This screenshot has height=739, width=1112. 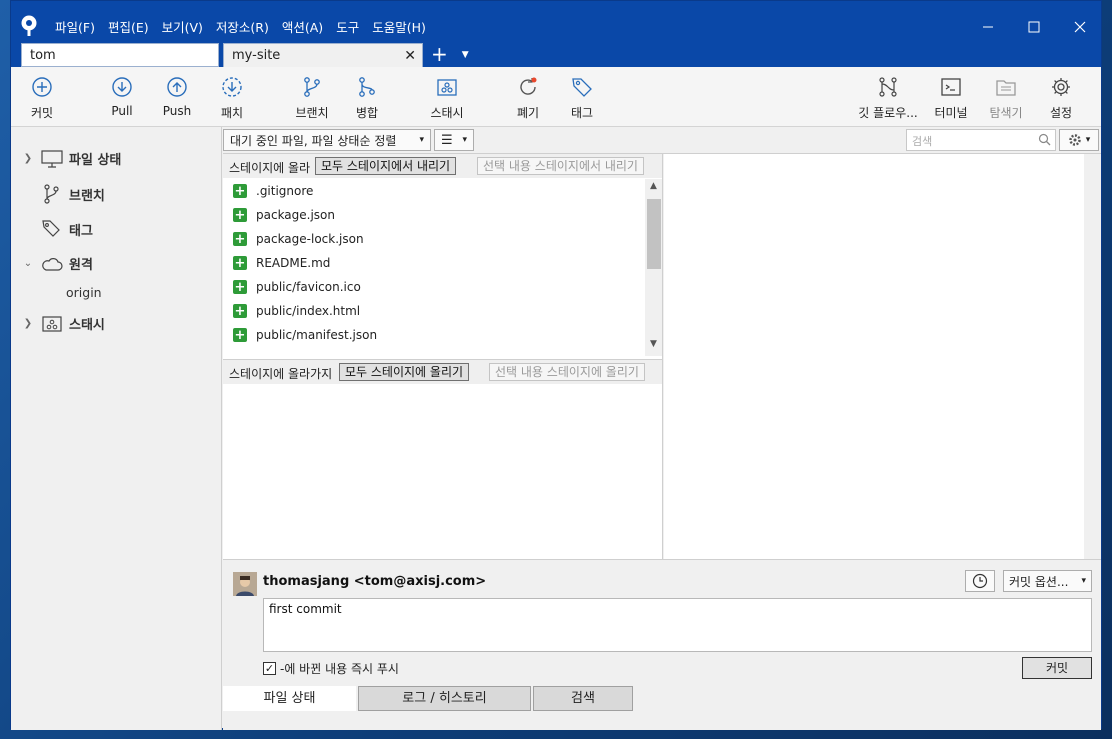 I want to click on scroll-thumb, so click(x=654, y=234).